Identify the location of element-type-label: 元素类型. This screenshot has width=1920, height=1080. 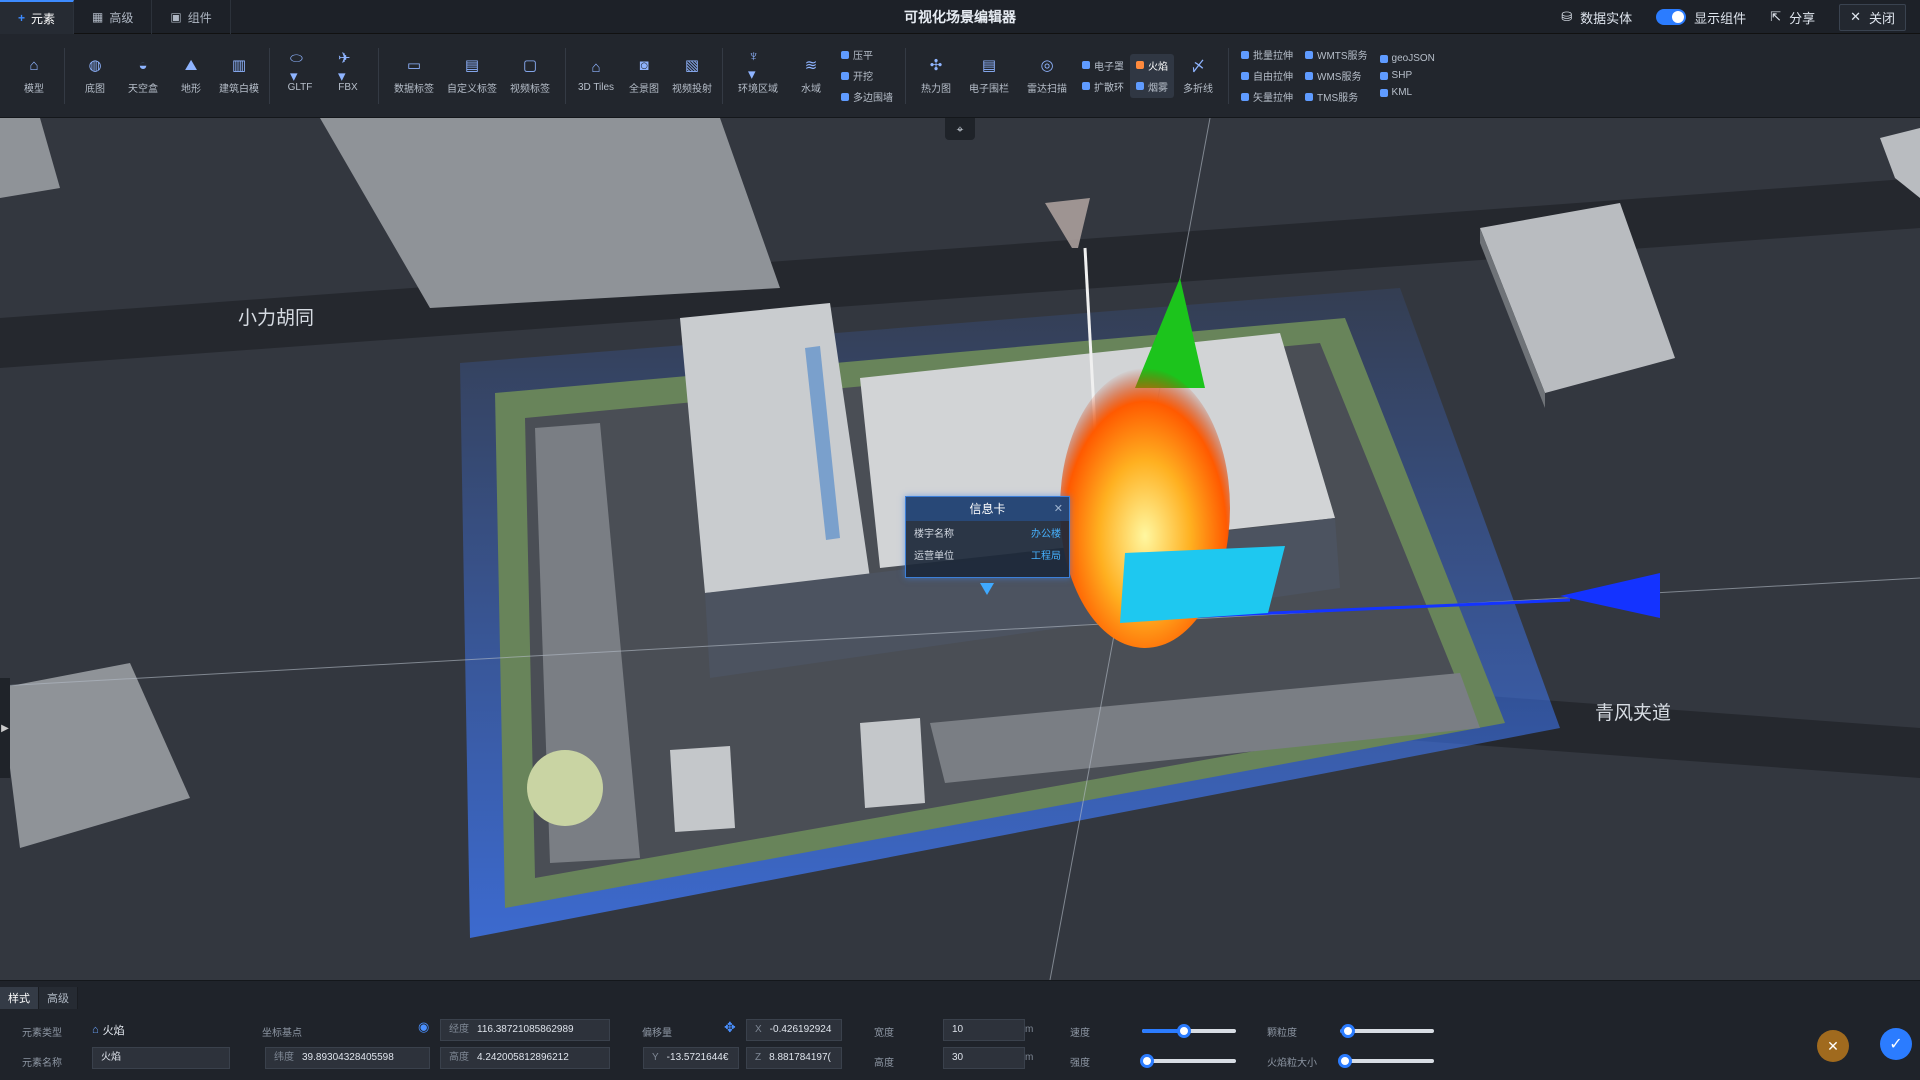
(42, 1033).